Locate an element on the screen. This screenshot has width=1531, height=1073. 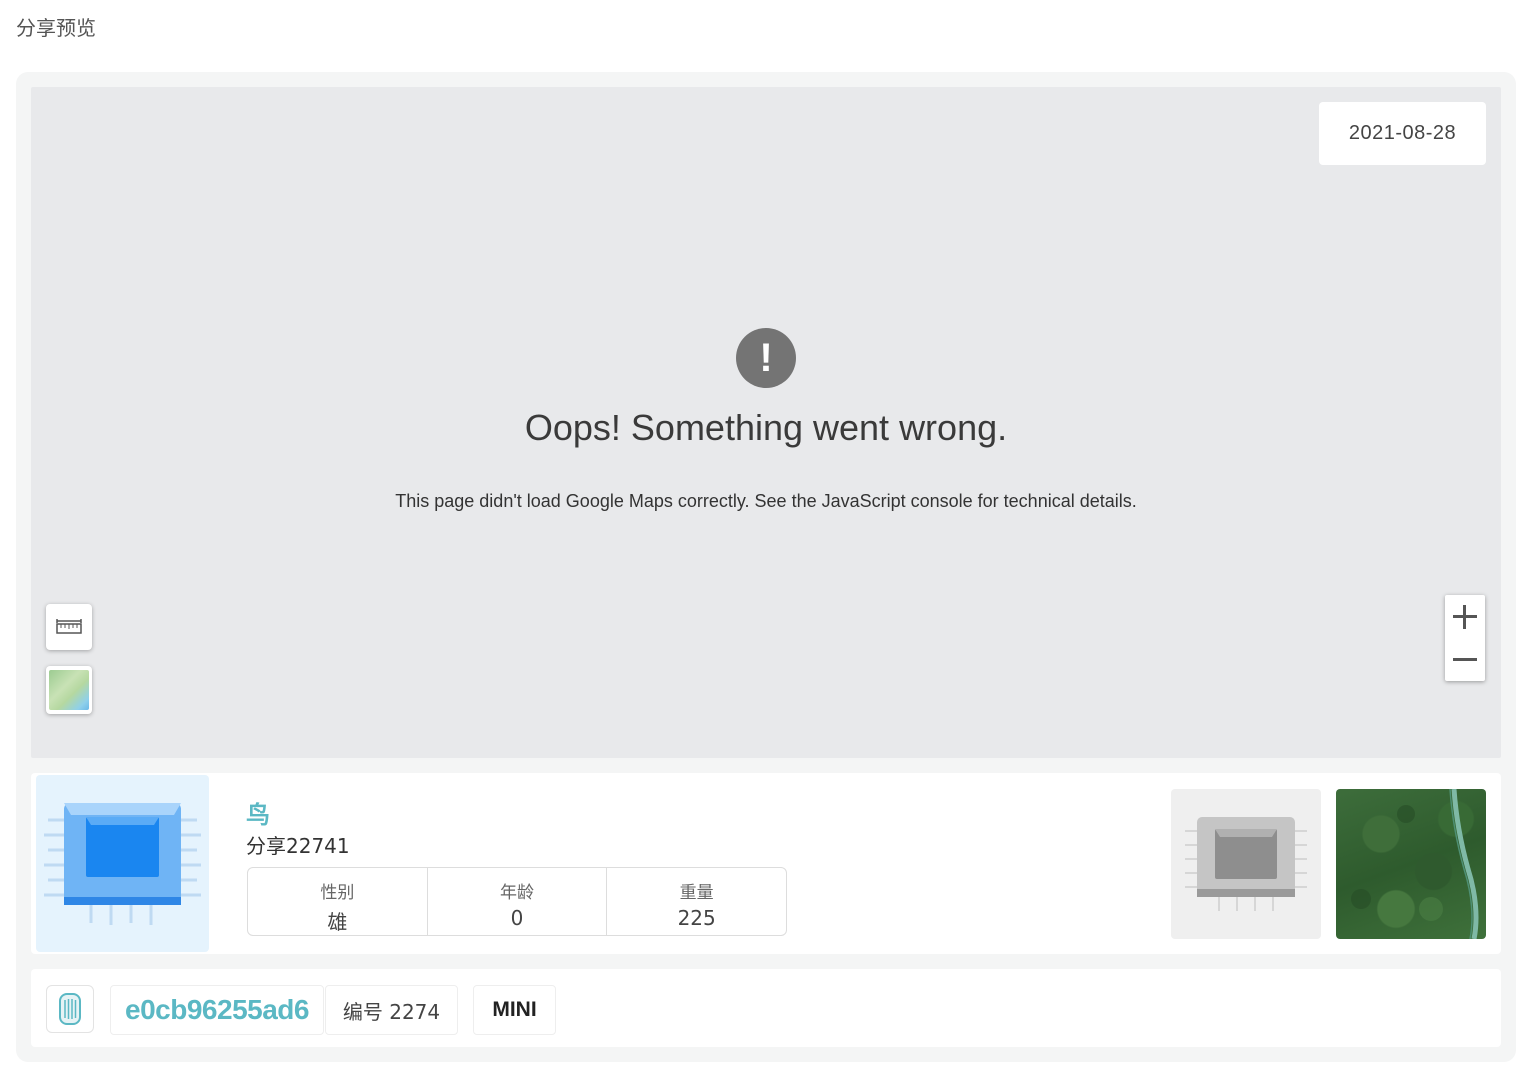
zoom-out-button is located at coordinates (1465, 659).